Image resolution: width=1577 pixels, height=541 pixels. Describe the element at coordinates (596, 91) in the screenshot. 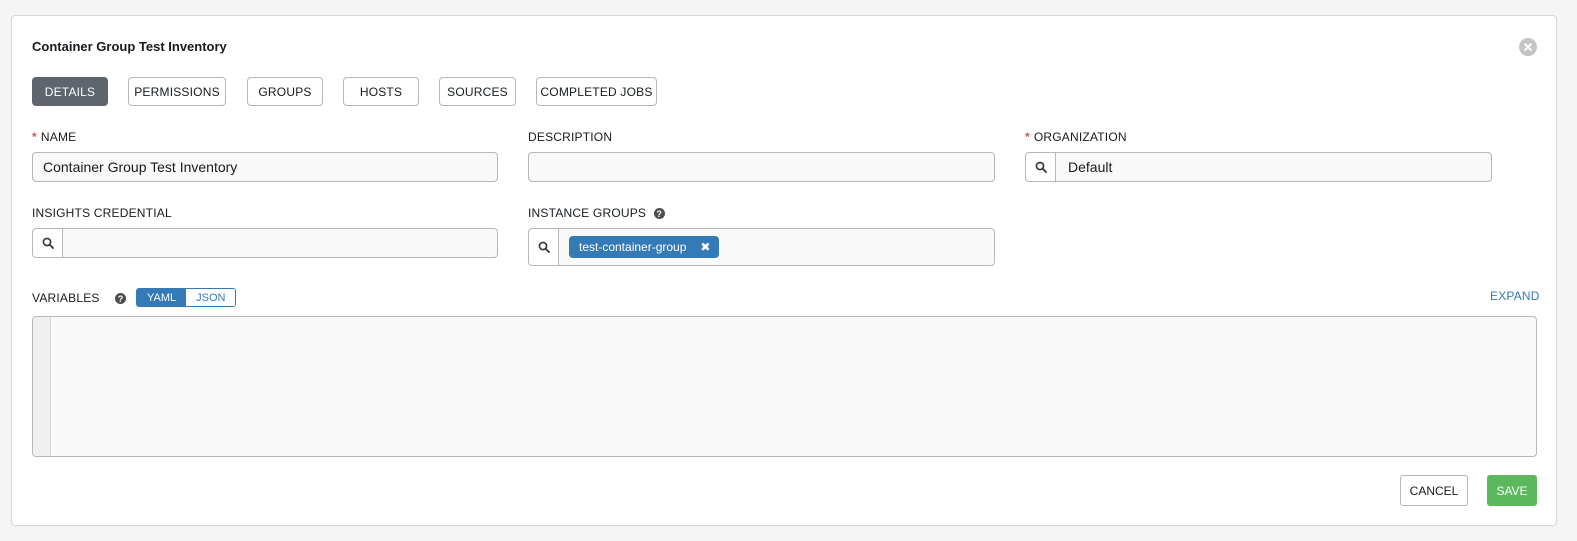

I see `tab-completed-jobs: COMPLETED JOBS` at that location.